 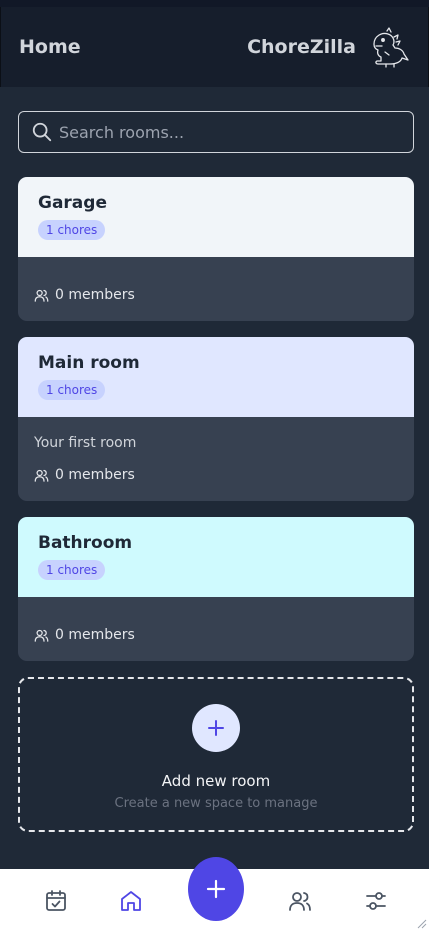 I want to click on room-name: Main room, so click(x=89, y=363).